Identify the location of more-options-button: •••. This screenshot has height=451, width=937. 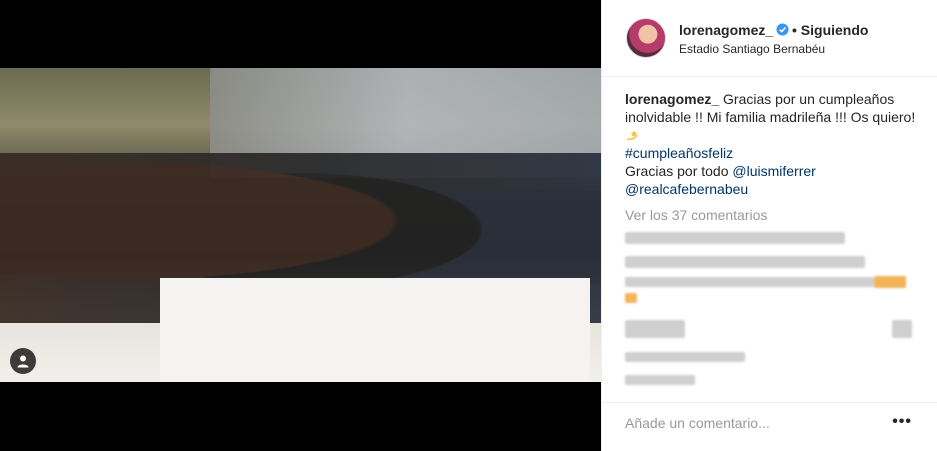
(902, 422).